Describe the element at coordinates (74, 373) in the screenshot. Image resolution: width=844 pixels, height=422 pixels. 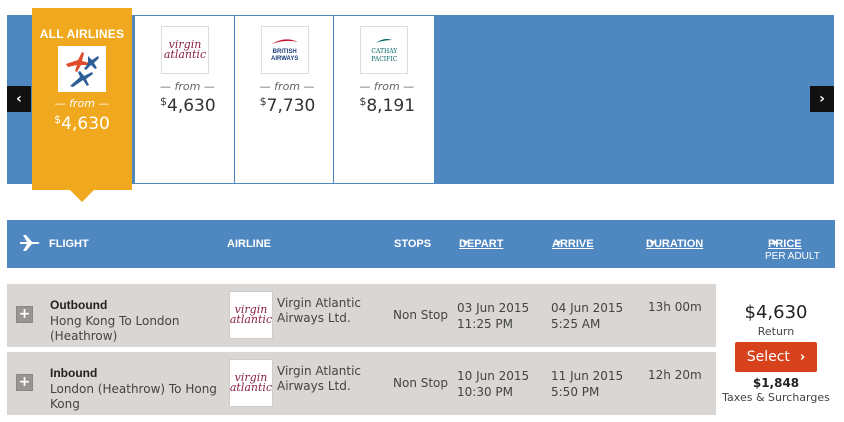
I see `flight-direction: Inbound` at that location.